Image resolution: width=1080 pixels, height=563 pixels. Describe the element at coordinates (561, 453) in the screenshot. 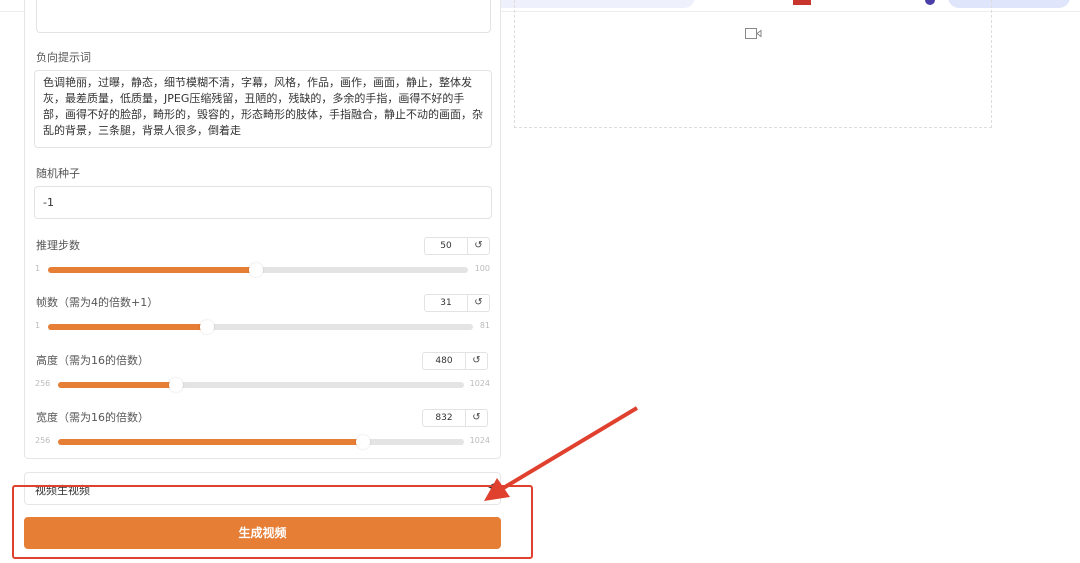

I see `annotation-arrow-icon` at that location.